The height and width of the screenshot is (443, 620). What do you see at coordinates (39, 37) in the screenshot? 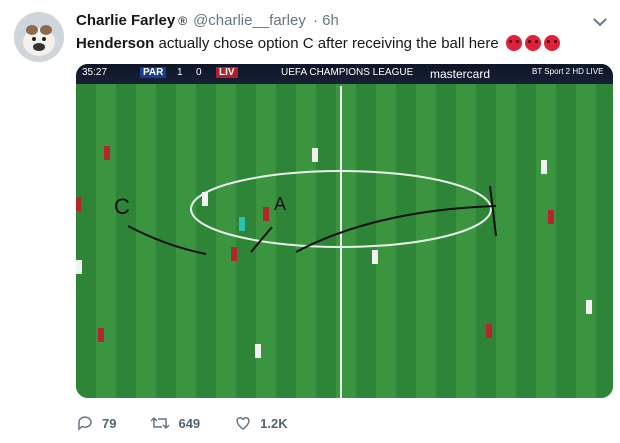
I see `avatar` at bounding box center [39, 37].